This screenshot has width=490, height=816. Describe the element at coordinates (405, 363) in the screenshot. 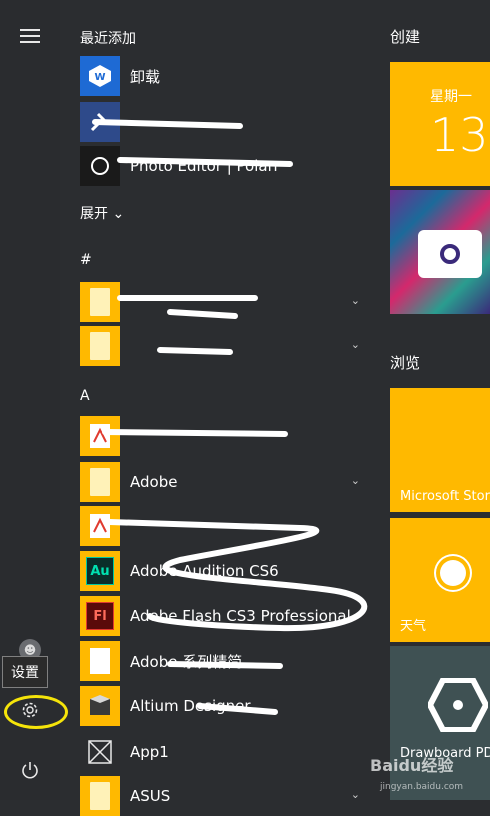

I see `group-browse: 浏览` at that location.